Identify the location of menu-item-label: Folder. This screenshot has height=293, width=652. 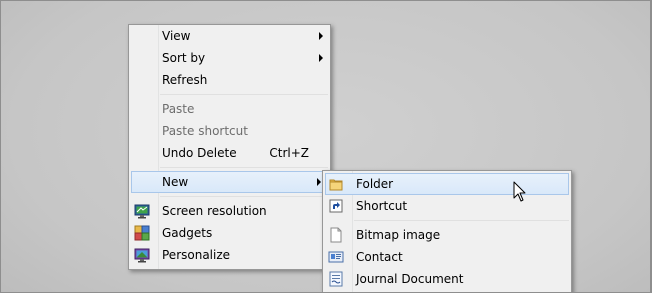
(375, 184).